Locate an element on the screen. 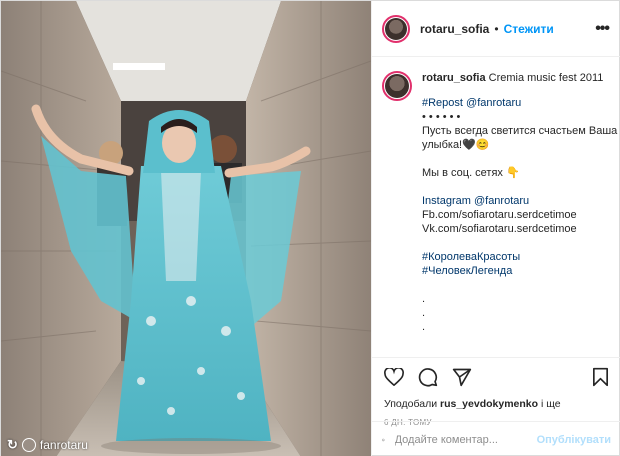 The image size is (620, 456). repost-watermark: ↻ fanrotaru is located at coordinates (47, 445).